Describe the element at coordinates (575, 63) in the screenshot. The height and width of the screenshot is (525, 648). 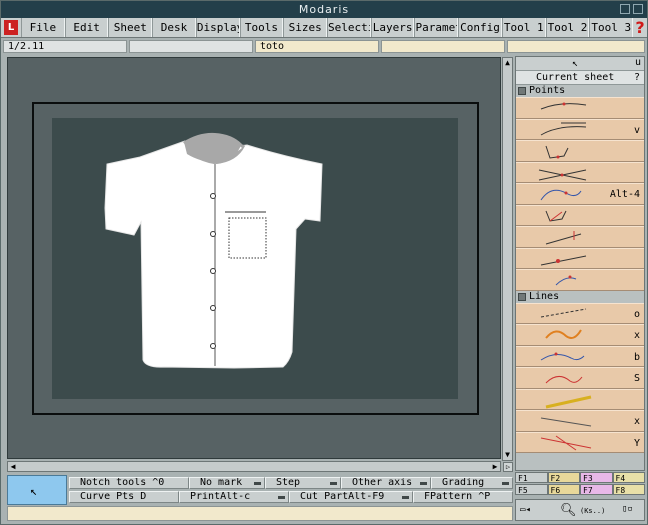
I see `cursor-icon: ↖` at that location.